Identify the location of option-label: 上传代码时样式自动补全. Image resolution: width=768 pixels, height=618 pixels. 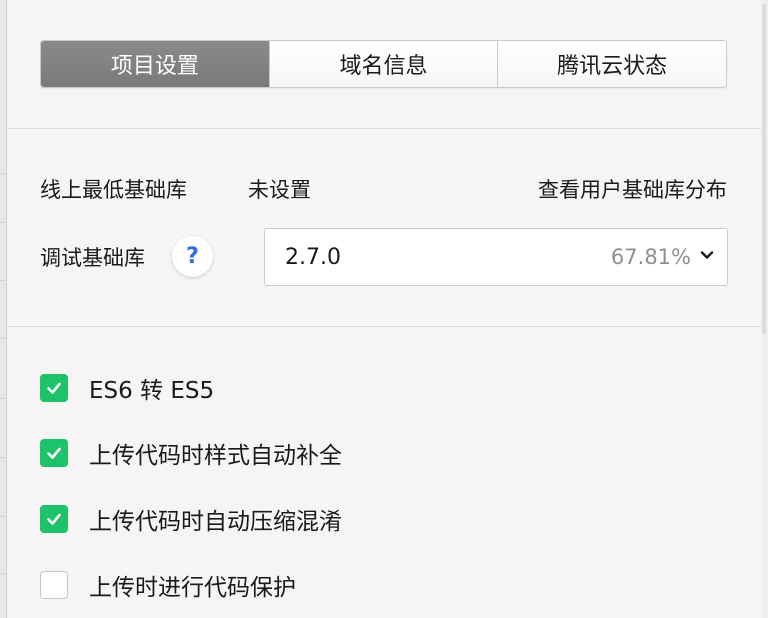
(215, 456).